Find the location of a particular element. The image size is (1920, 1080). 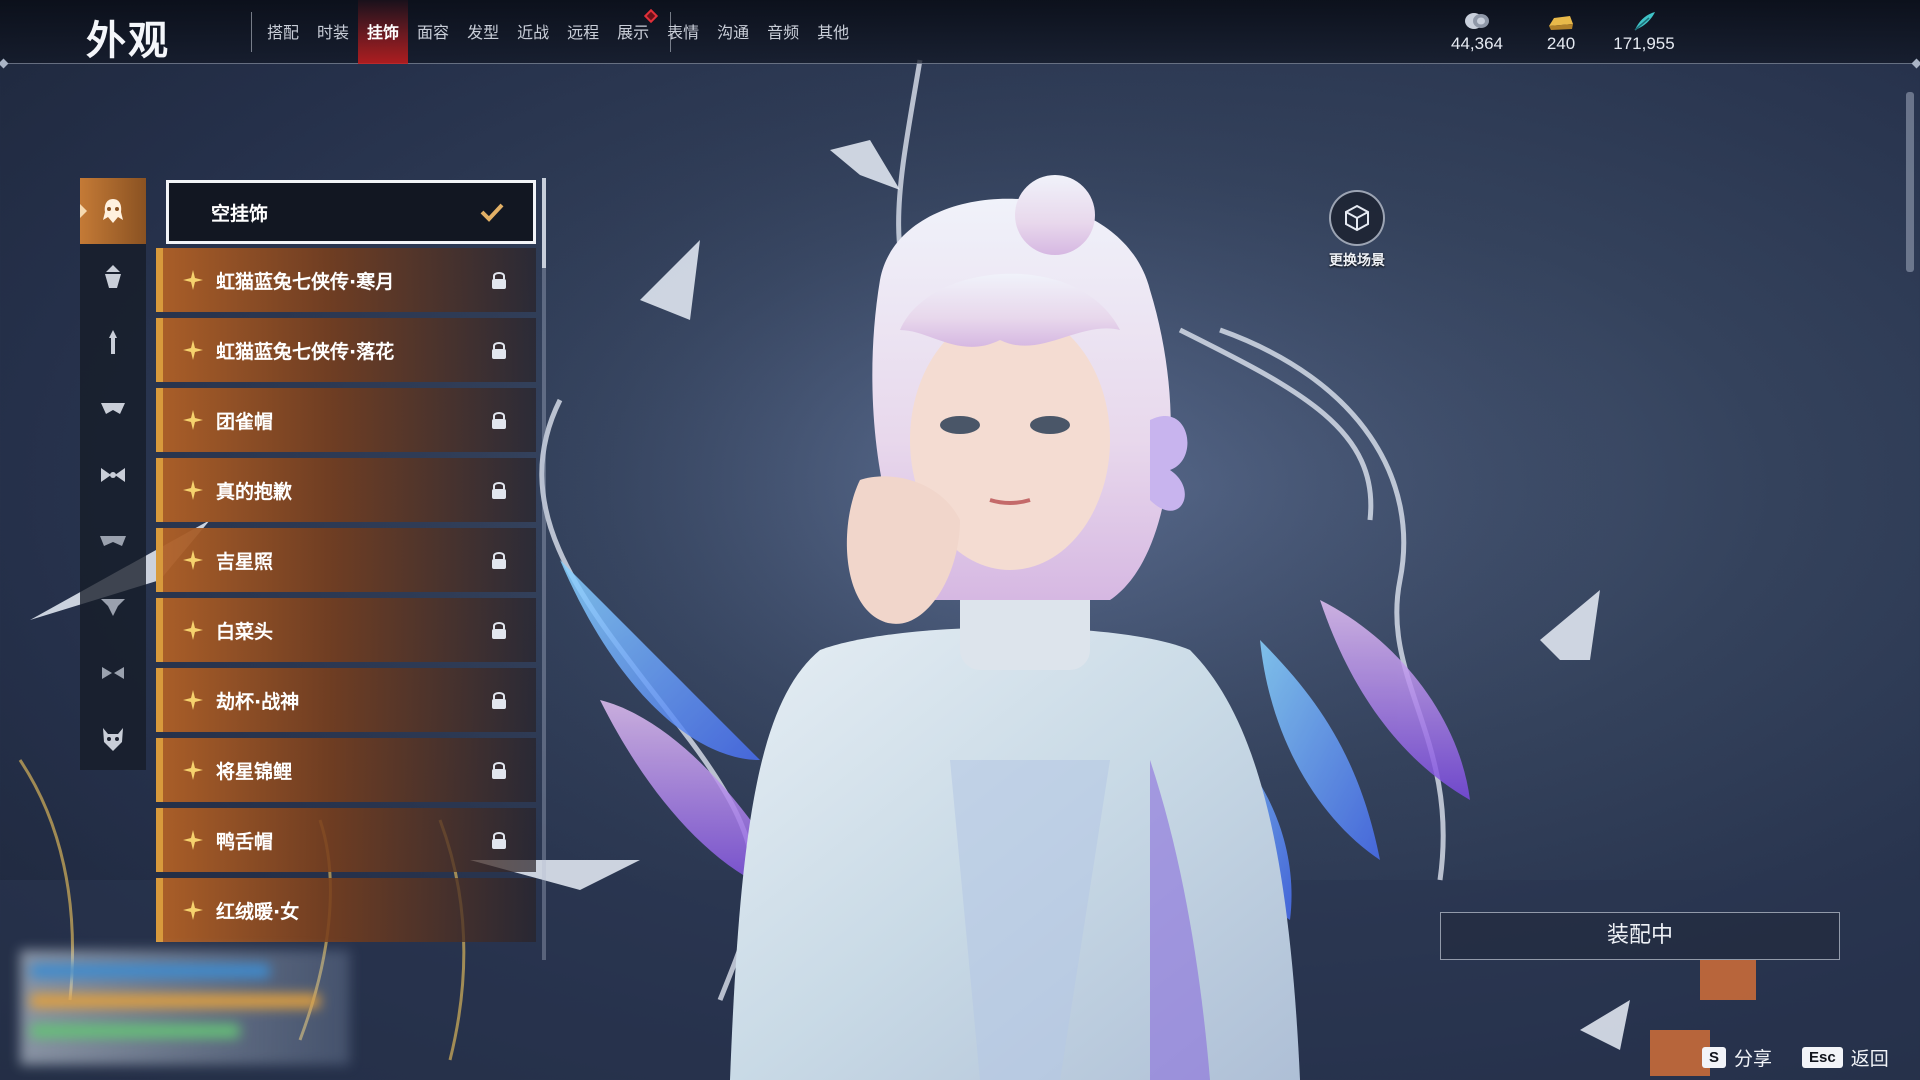

tab-guashi: 挂饰 is located at coordinates (383, 32).